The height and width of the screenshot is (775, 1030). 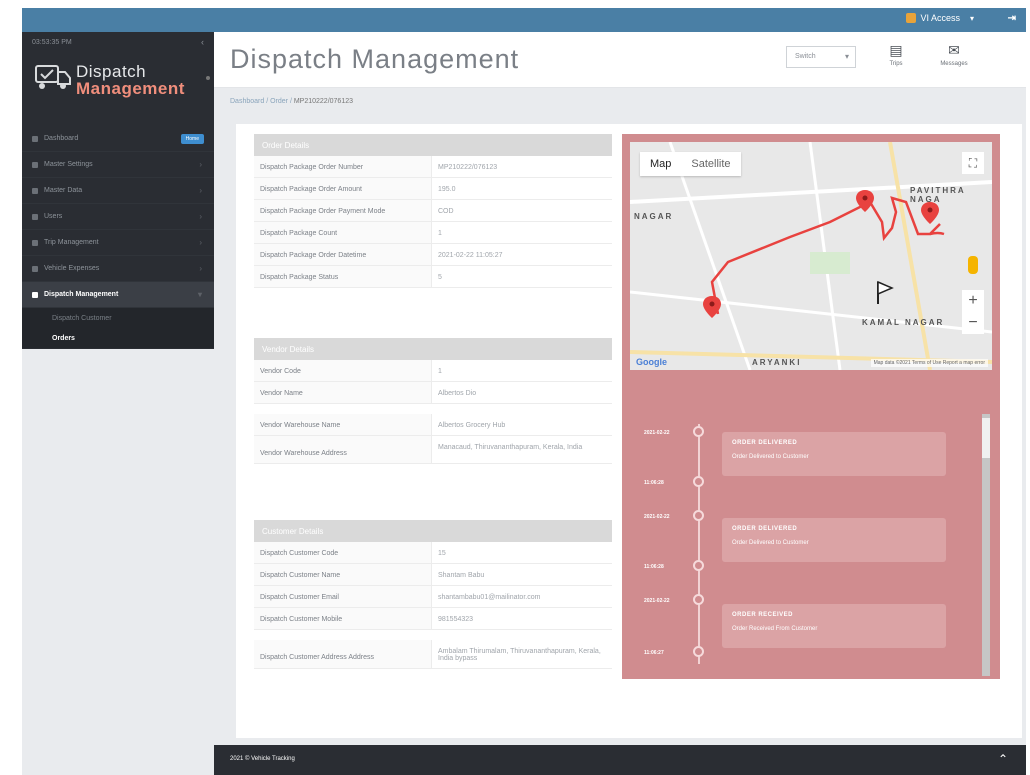 I want to click on field-label: Vendor Warehouse Name, so click(x=343, y=424).